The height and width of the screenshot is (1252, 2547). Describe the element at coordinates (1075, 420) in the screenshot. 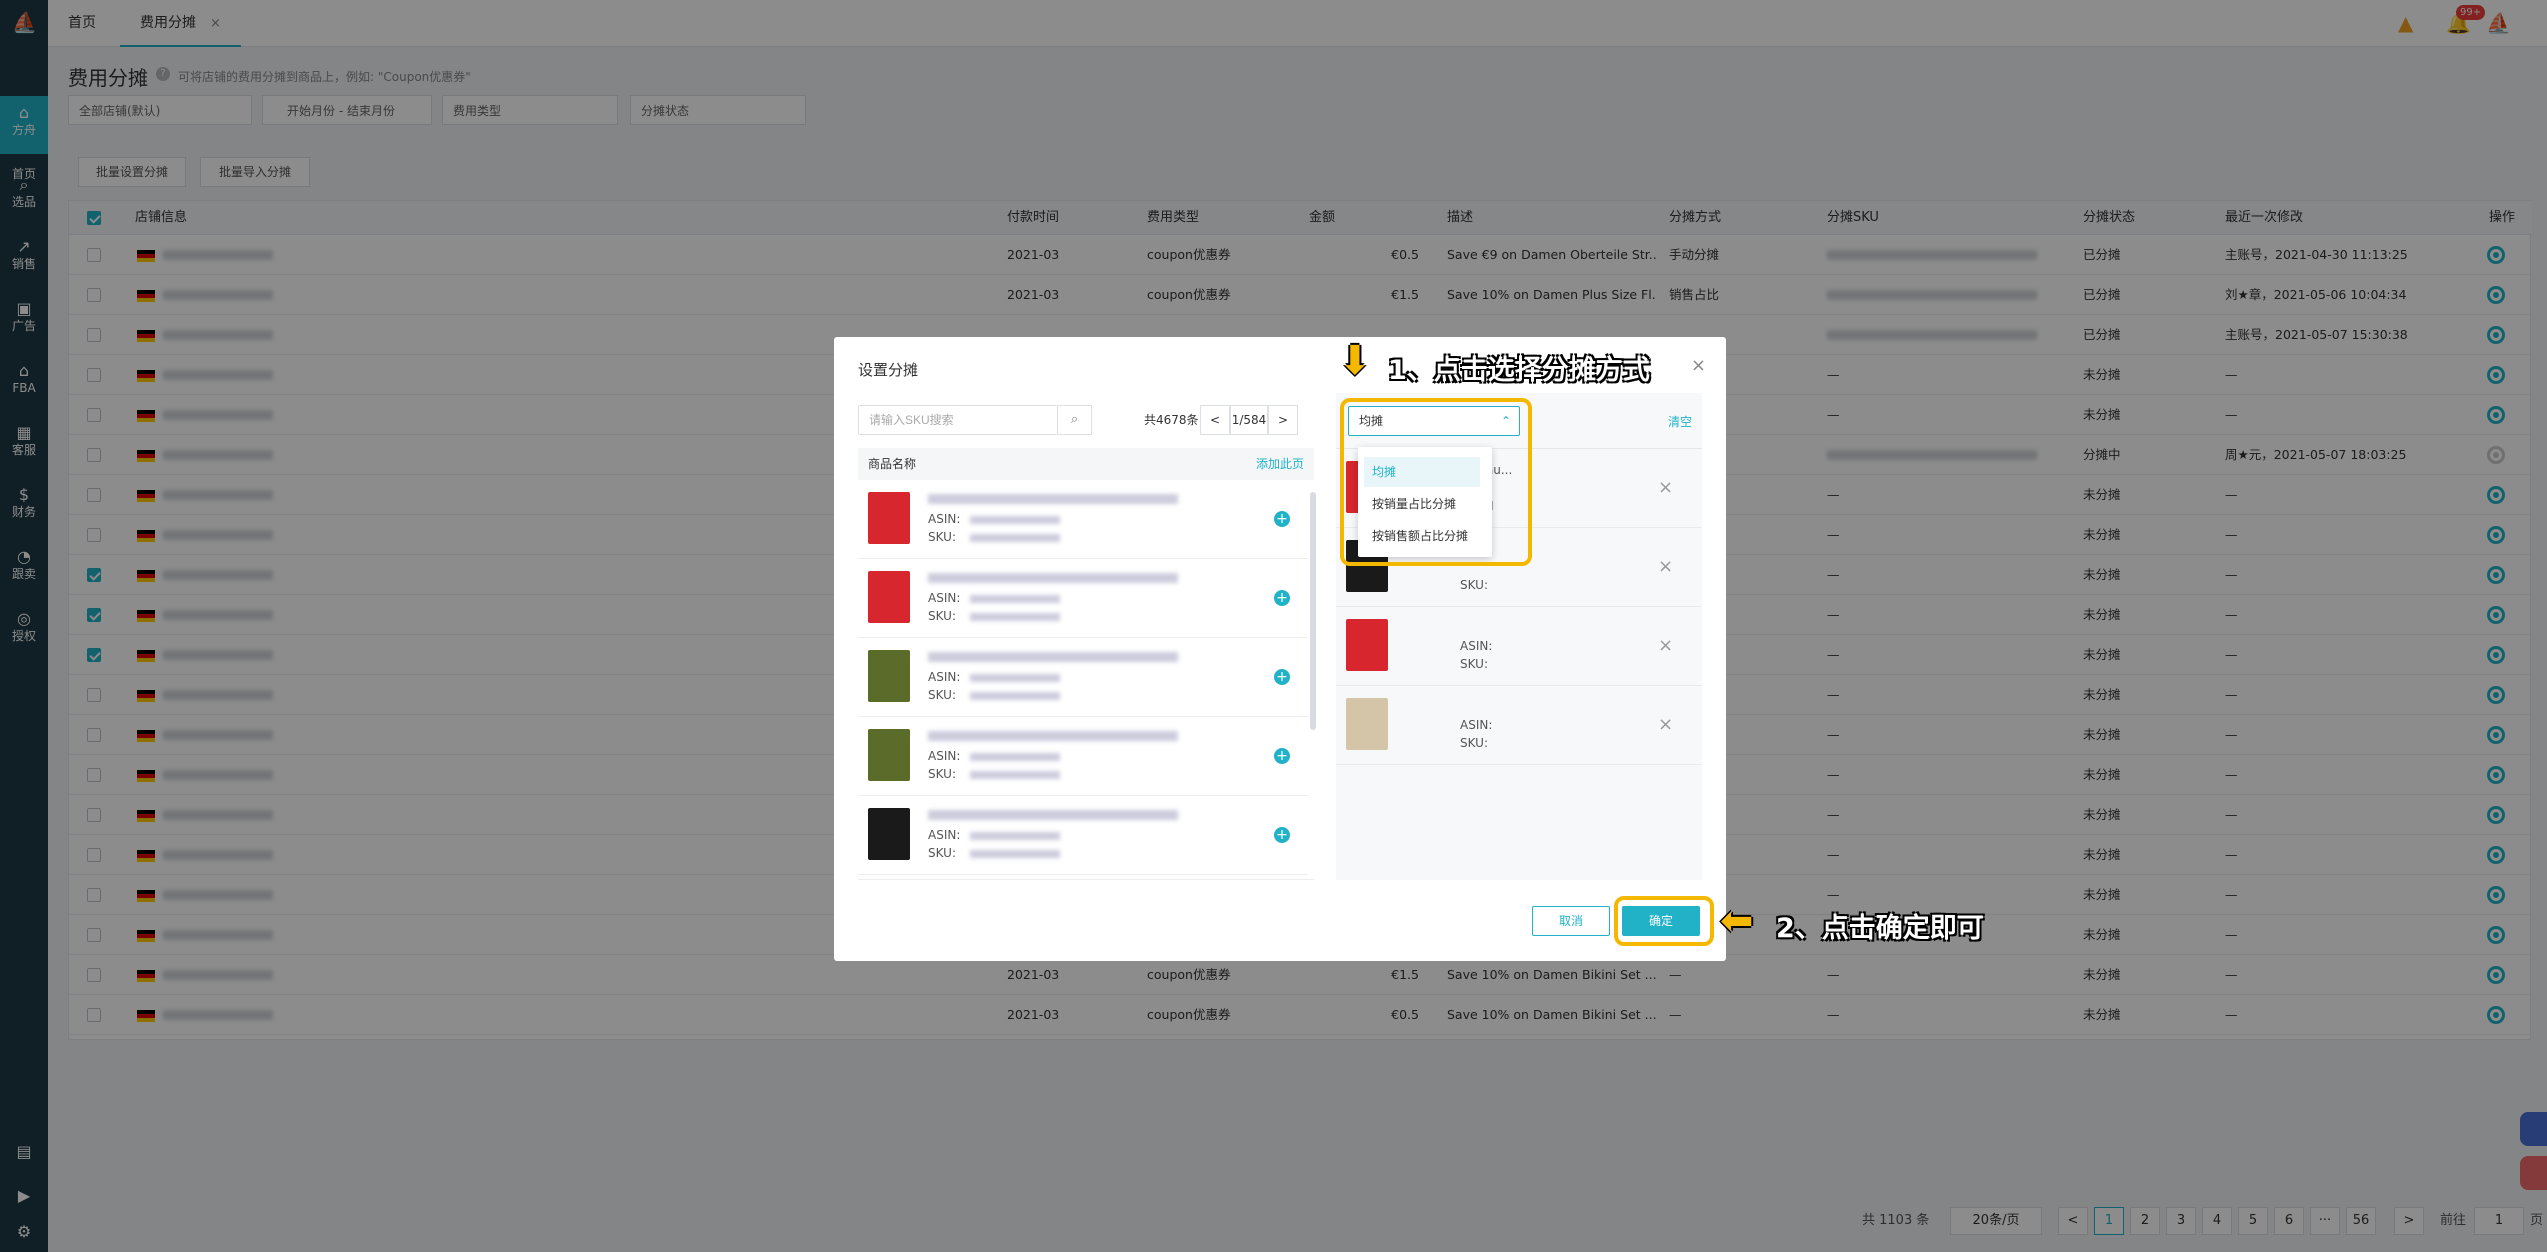

I see `search-icon: ⌕` at that location.